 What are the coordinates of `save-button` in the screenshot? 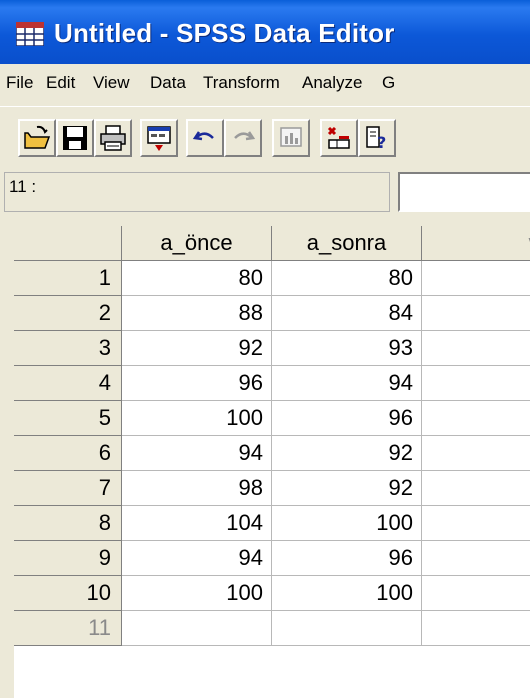 It's located at (75, 138).